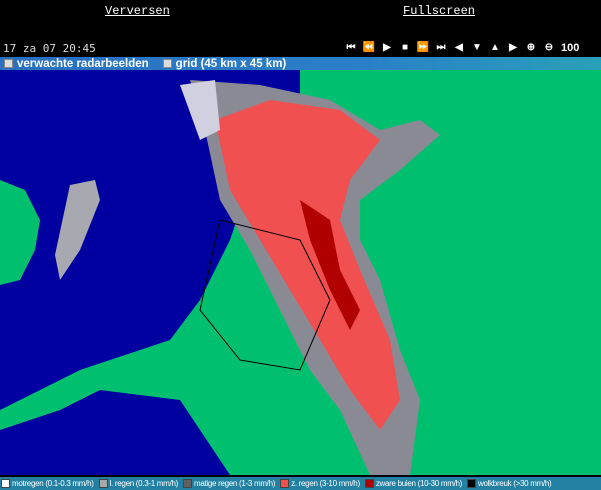 This screenshot has width=601, height=490. Describe the element at coordinates (53, 483) in the screenshot. I see `legend-label: motregen (0.1-0.3 mm/h)` at that location.